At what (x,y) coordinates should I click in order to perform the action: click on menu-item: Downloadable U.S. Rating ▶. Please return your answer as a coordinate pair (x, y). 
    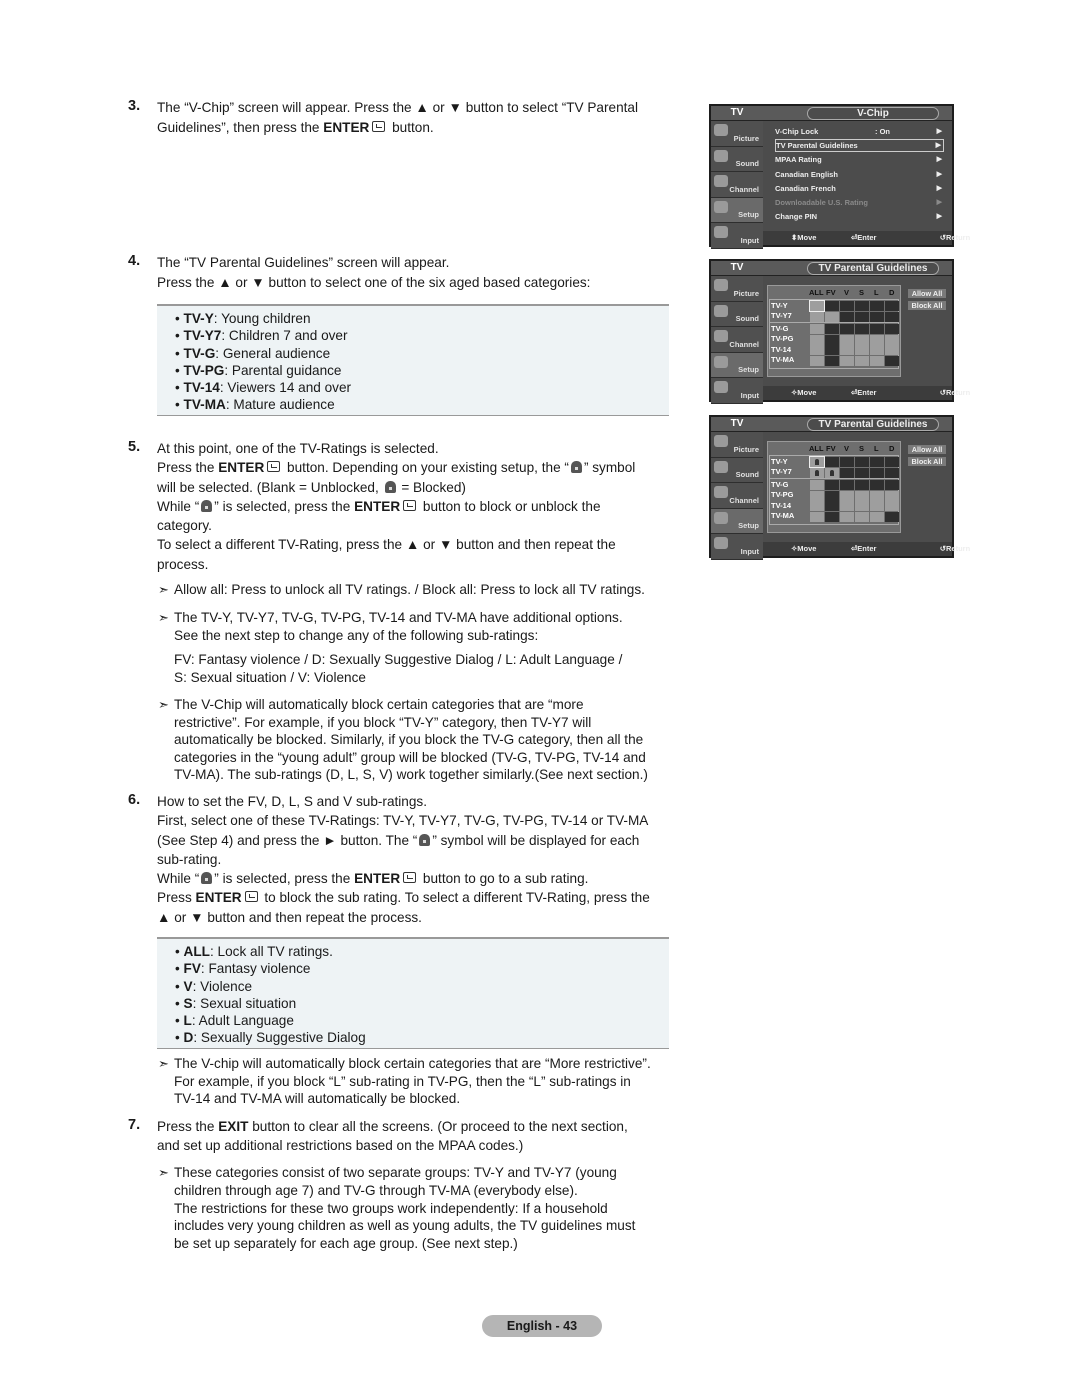
    Looking at the image, I should click on (859, 202).